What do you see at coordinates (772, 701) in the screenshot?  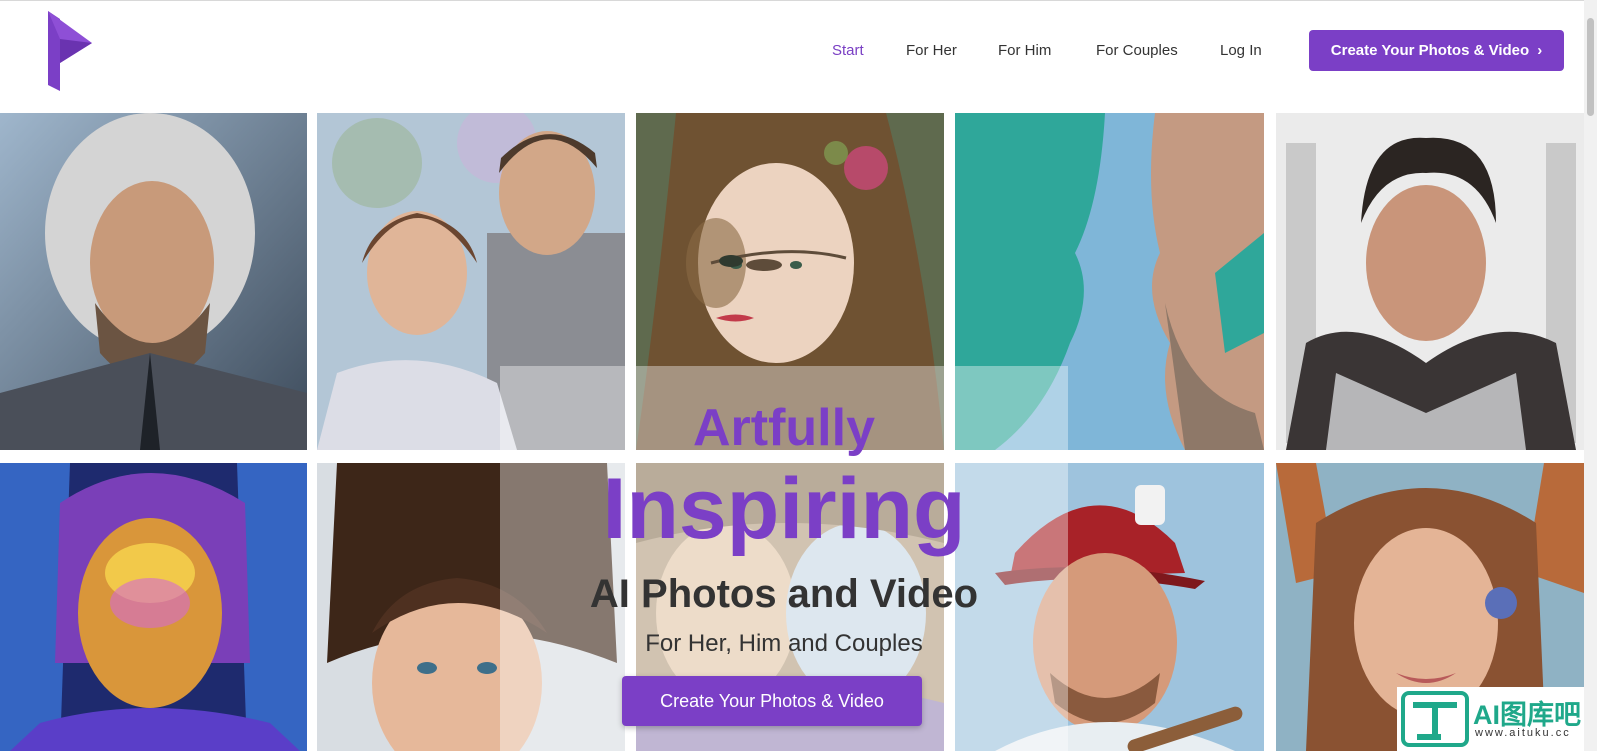 I see `hero-create-button: Create Your Photos & Video` at bounding box center [772, 701].